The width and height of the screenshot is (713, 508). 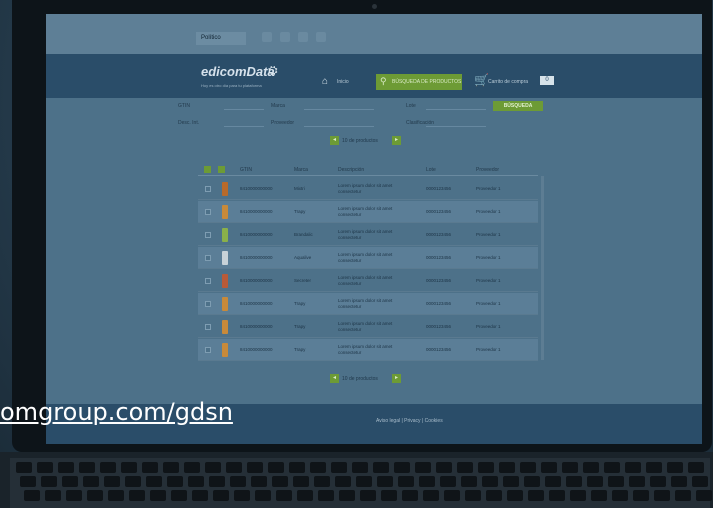 I want to click on top-bar: Político, so click(x=374, y=34).